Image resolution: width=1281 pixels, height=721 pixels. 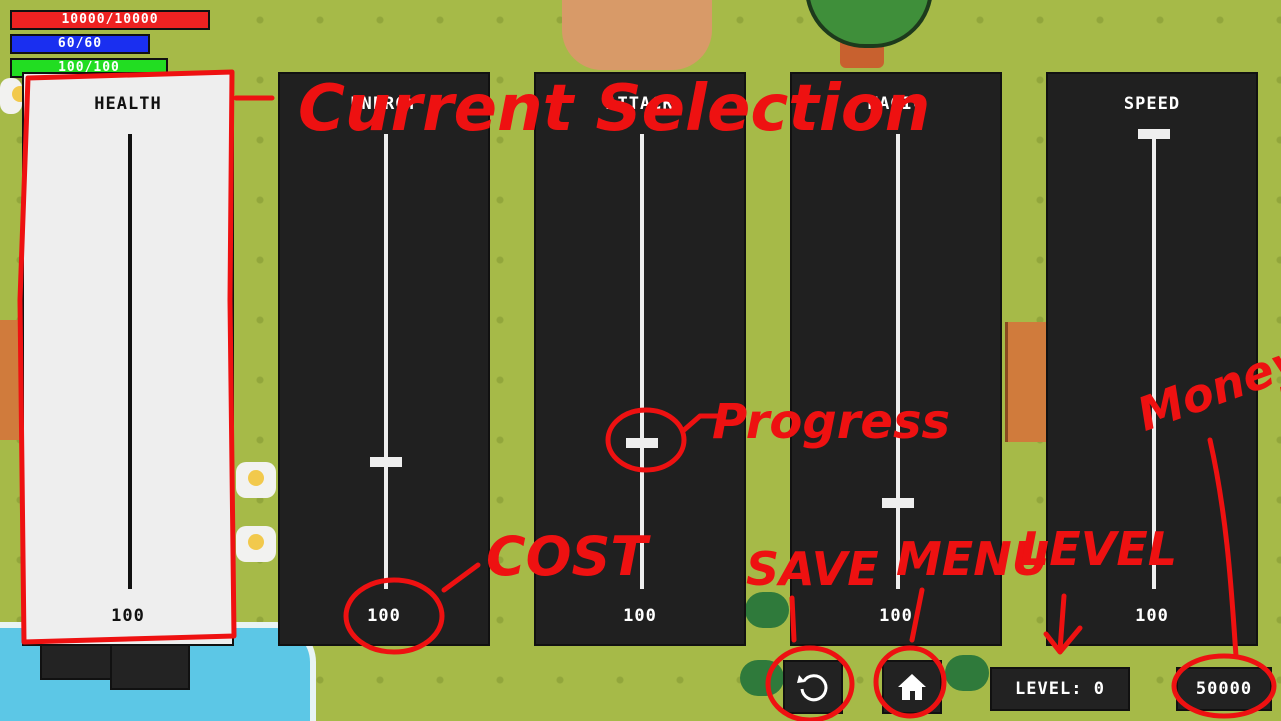 I want to click on upgrade-card-energy: ENERGY 100, so click(x=384, y=359).